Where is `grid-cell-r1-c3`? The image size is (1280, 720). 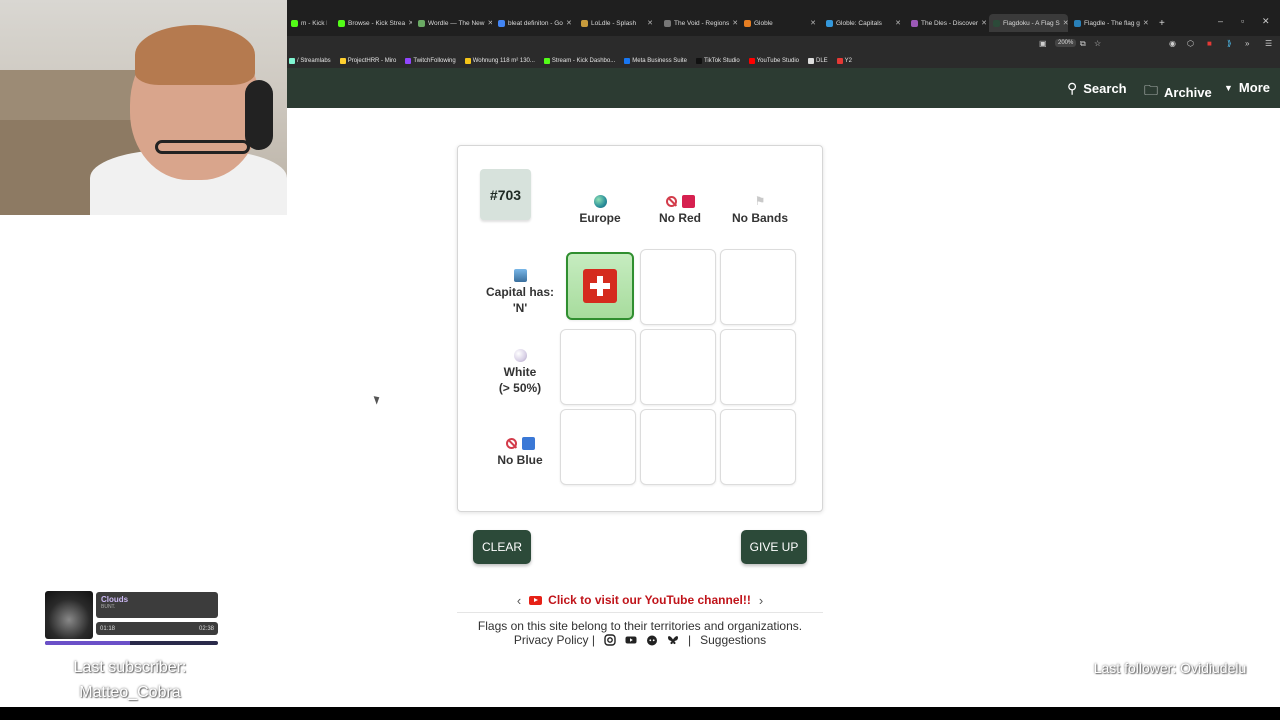 grid-cell-r1-c3 is located at coordinates (758, 287).